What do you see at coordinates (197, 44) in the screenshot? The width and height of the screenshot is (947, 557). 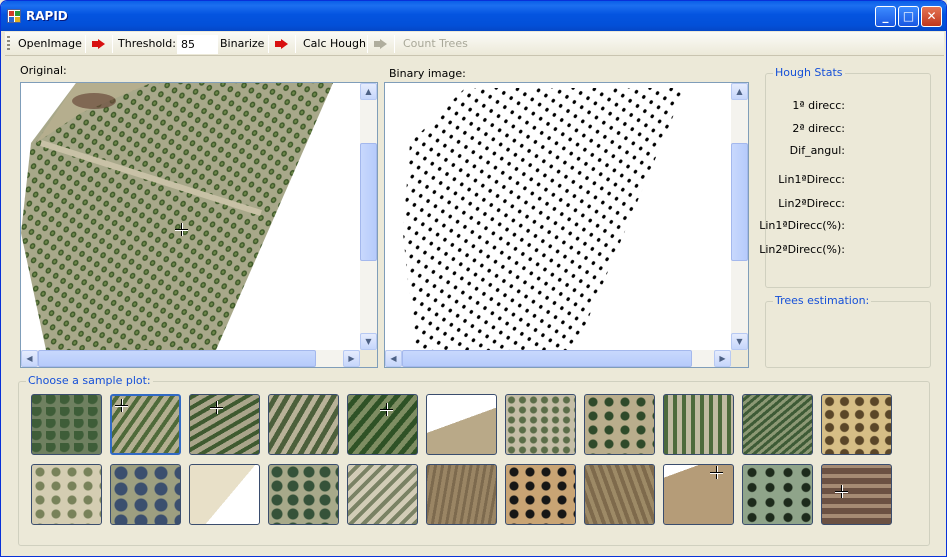 I see `threshold-input: 85` at bounding box center [197, 44].